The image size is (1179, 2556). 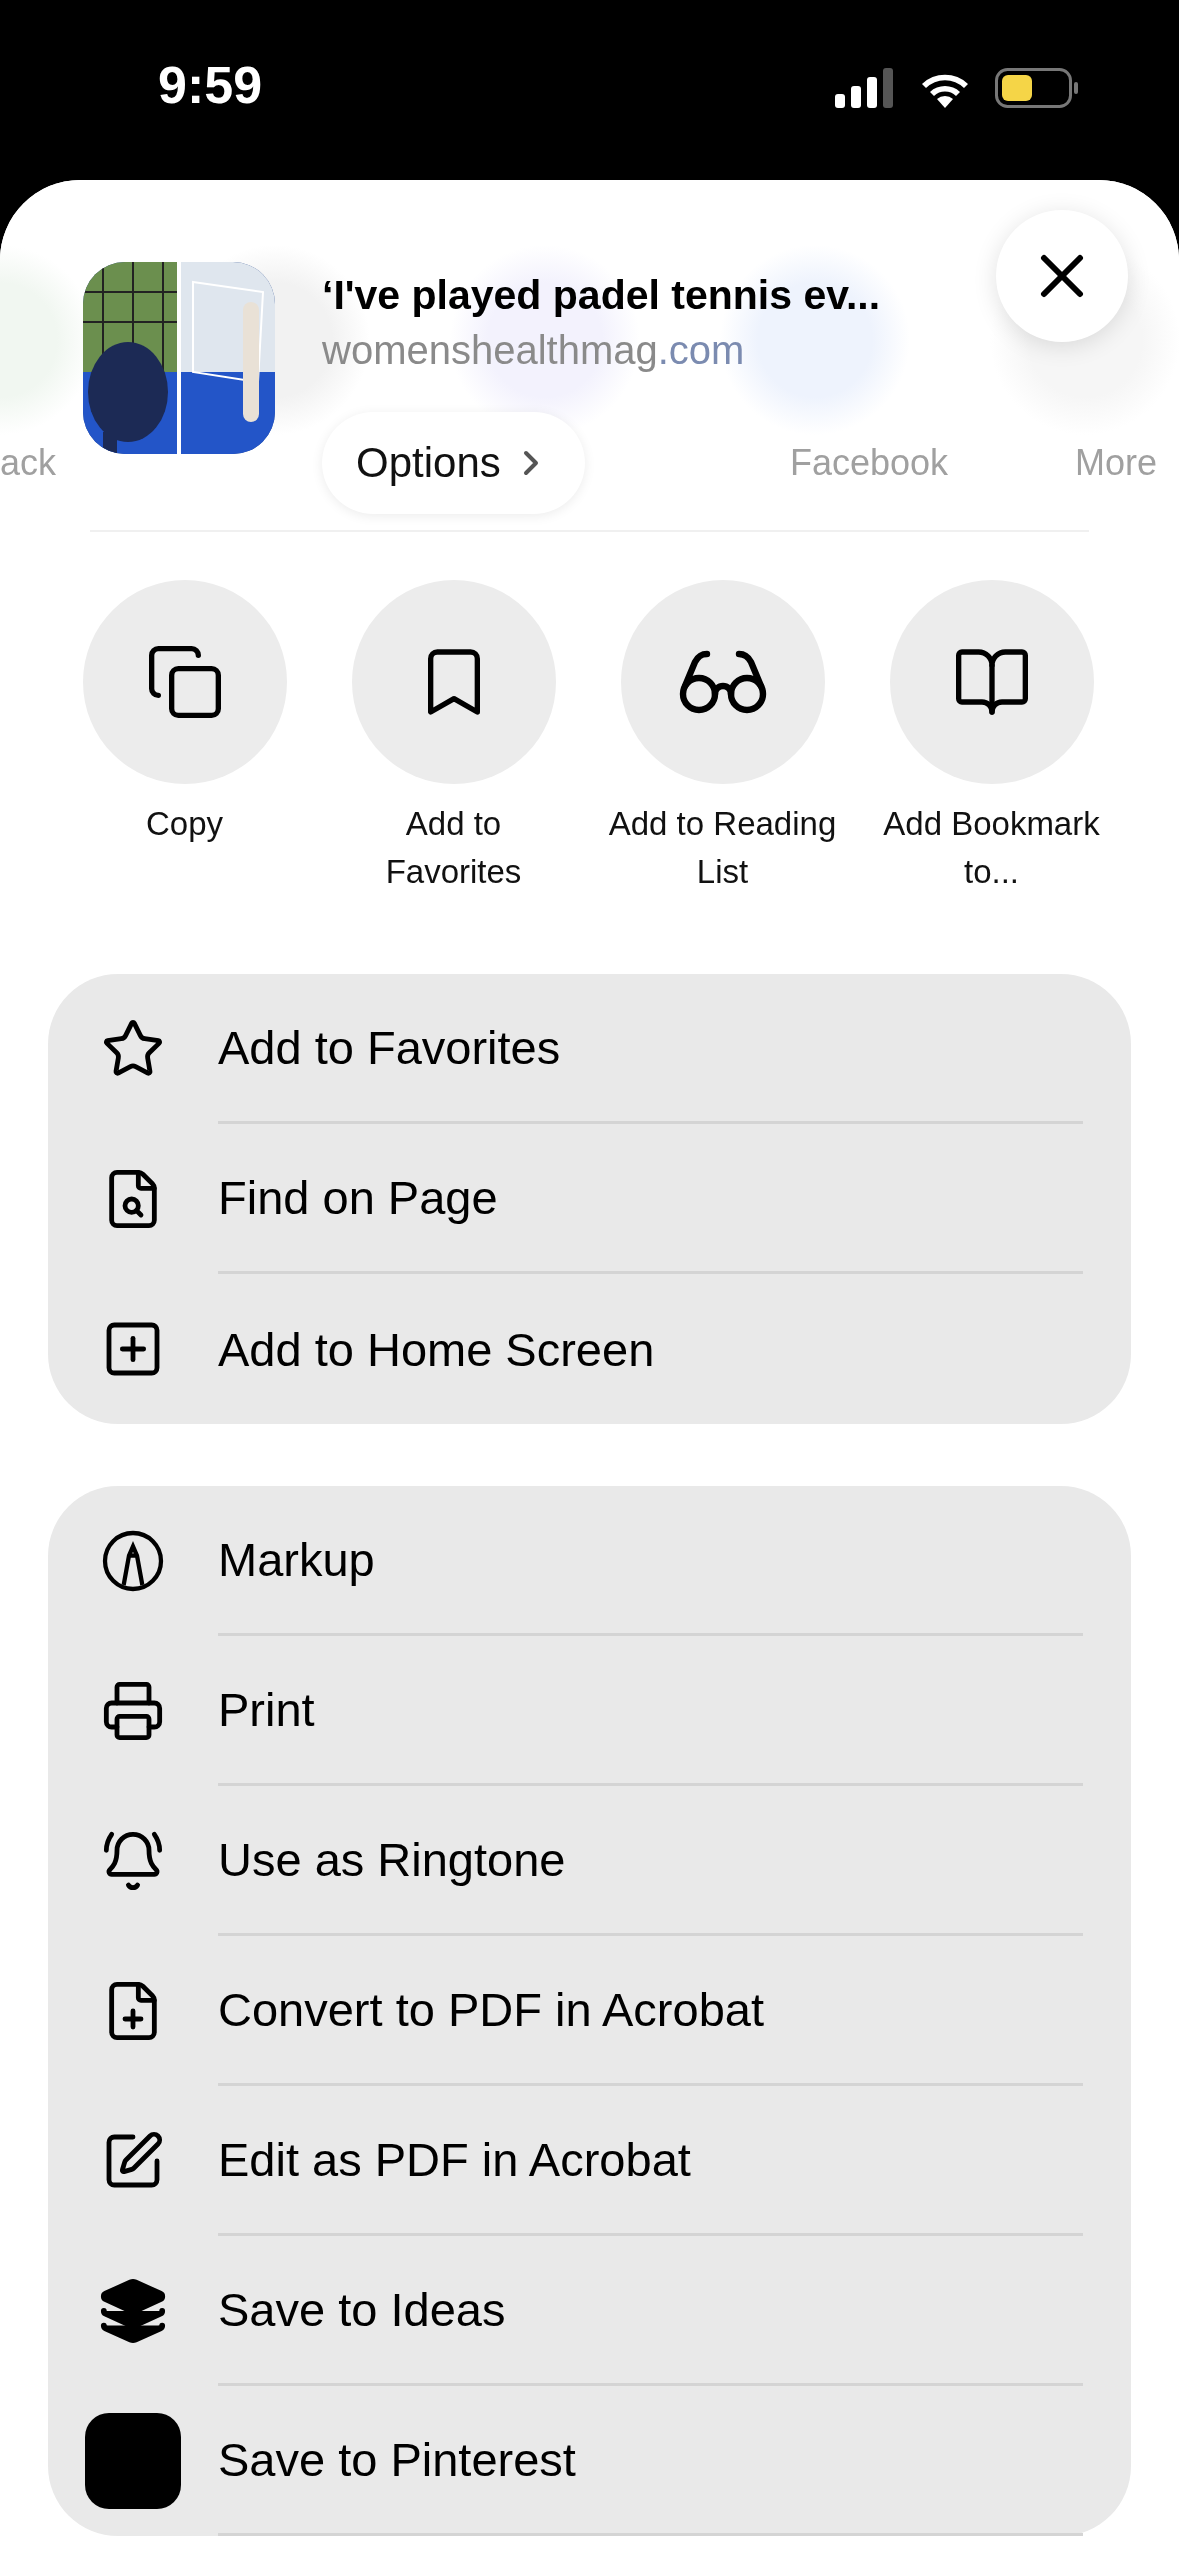 I want to click on app-icon, so click(x=133, y=2461).